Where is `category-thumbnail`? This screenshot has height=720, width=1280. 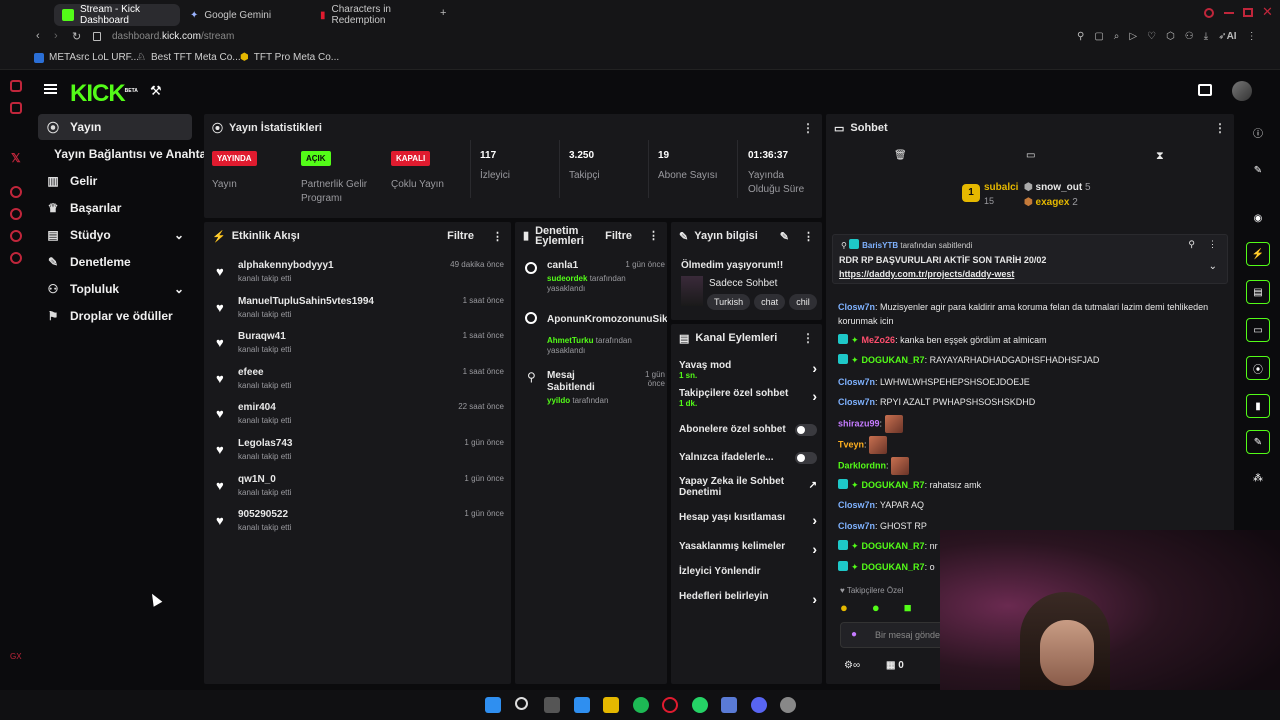
category-thumbnail is located at coordinates (692, 291).